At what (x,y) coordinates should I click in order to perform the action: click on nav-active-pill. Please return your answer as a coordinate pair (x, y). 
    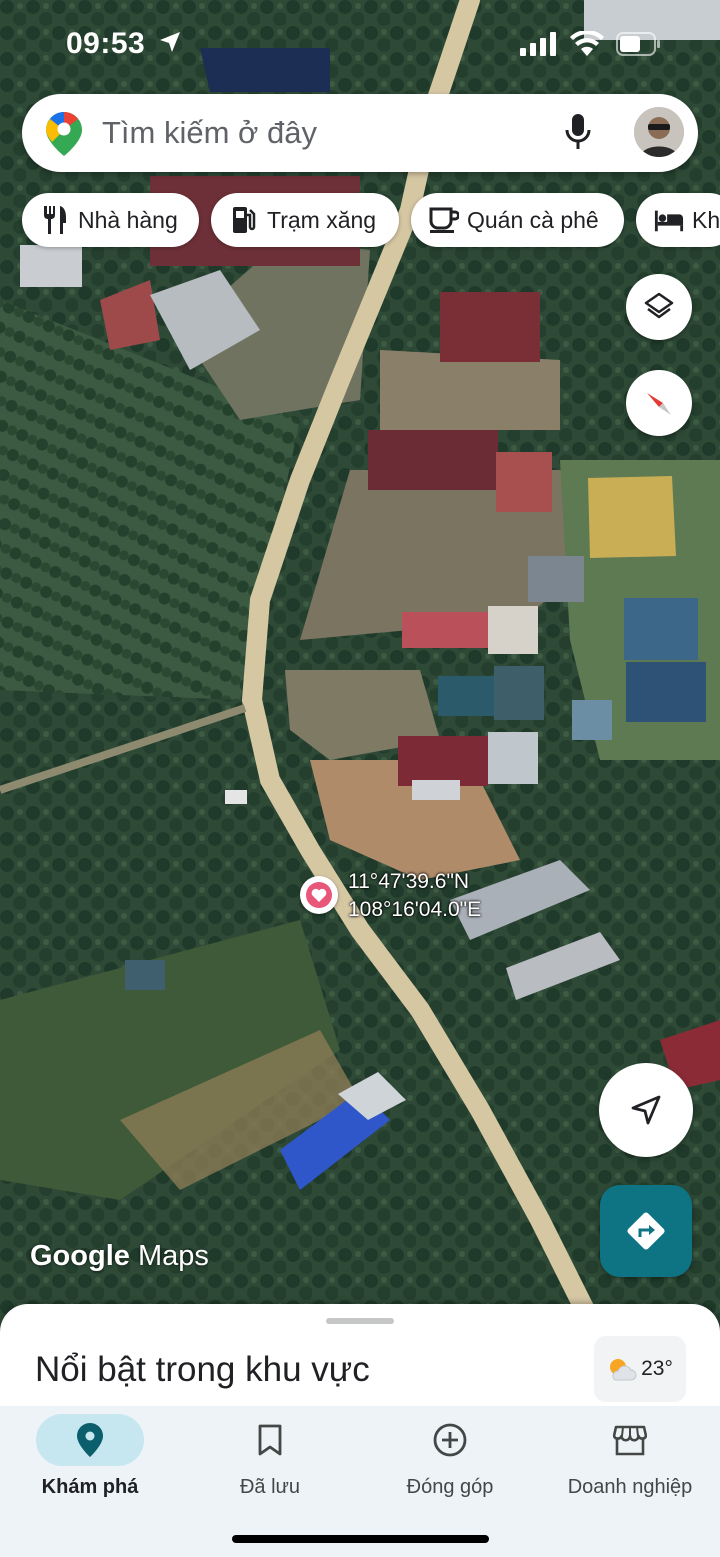
    Looking at the image, I should click on (90, 1440).